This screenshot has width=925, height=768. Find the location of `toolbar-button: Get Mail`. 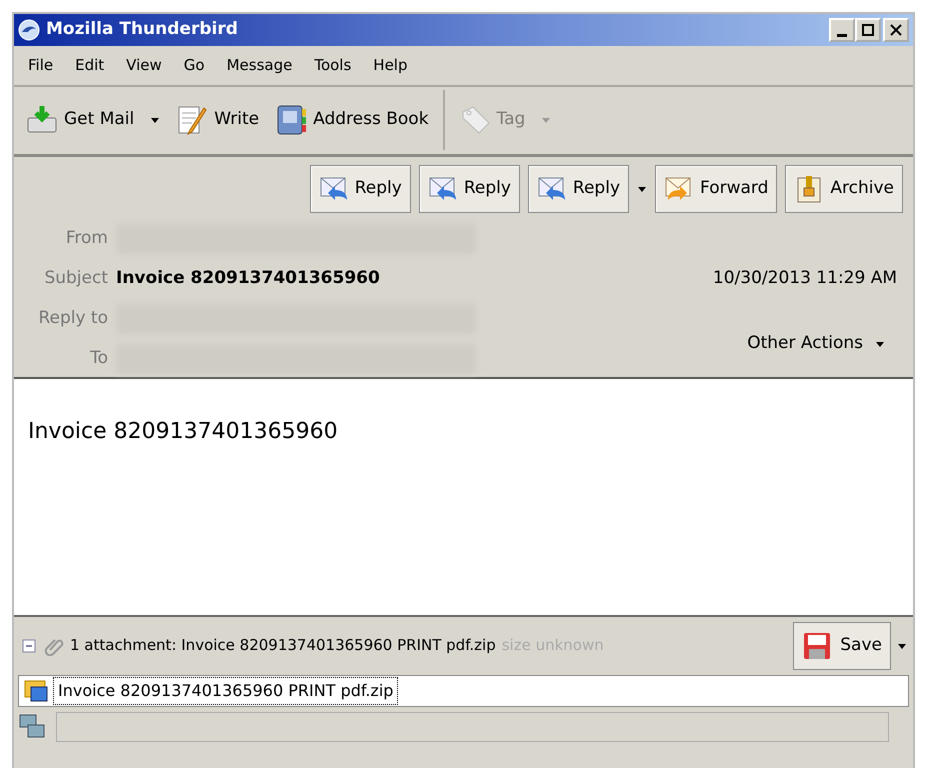

toolbar-button: Get Mail is located at coordinates (93, 120).